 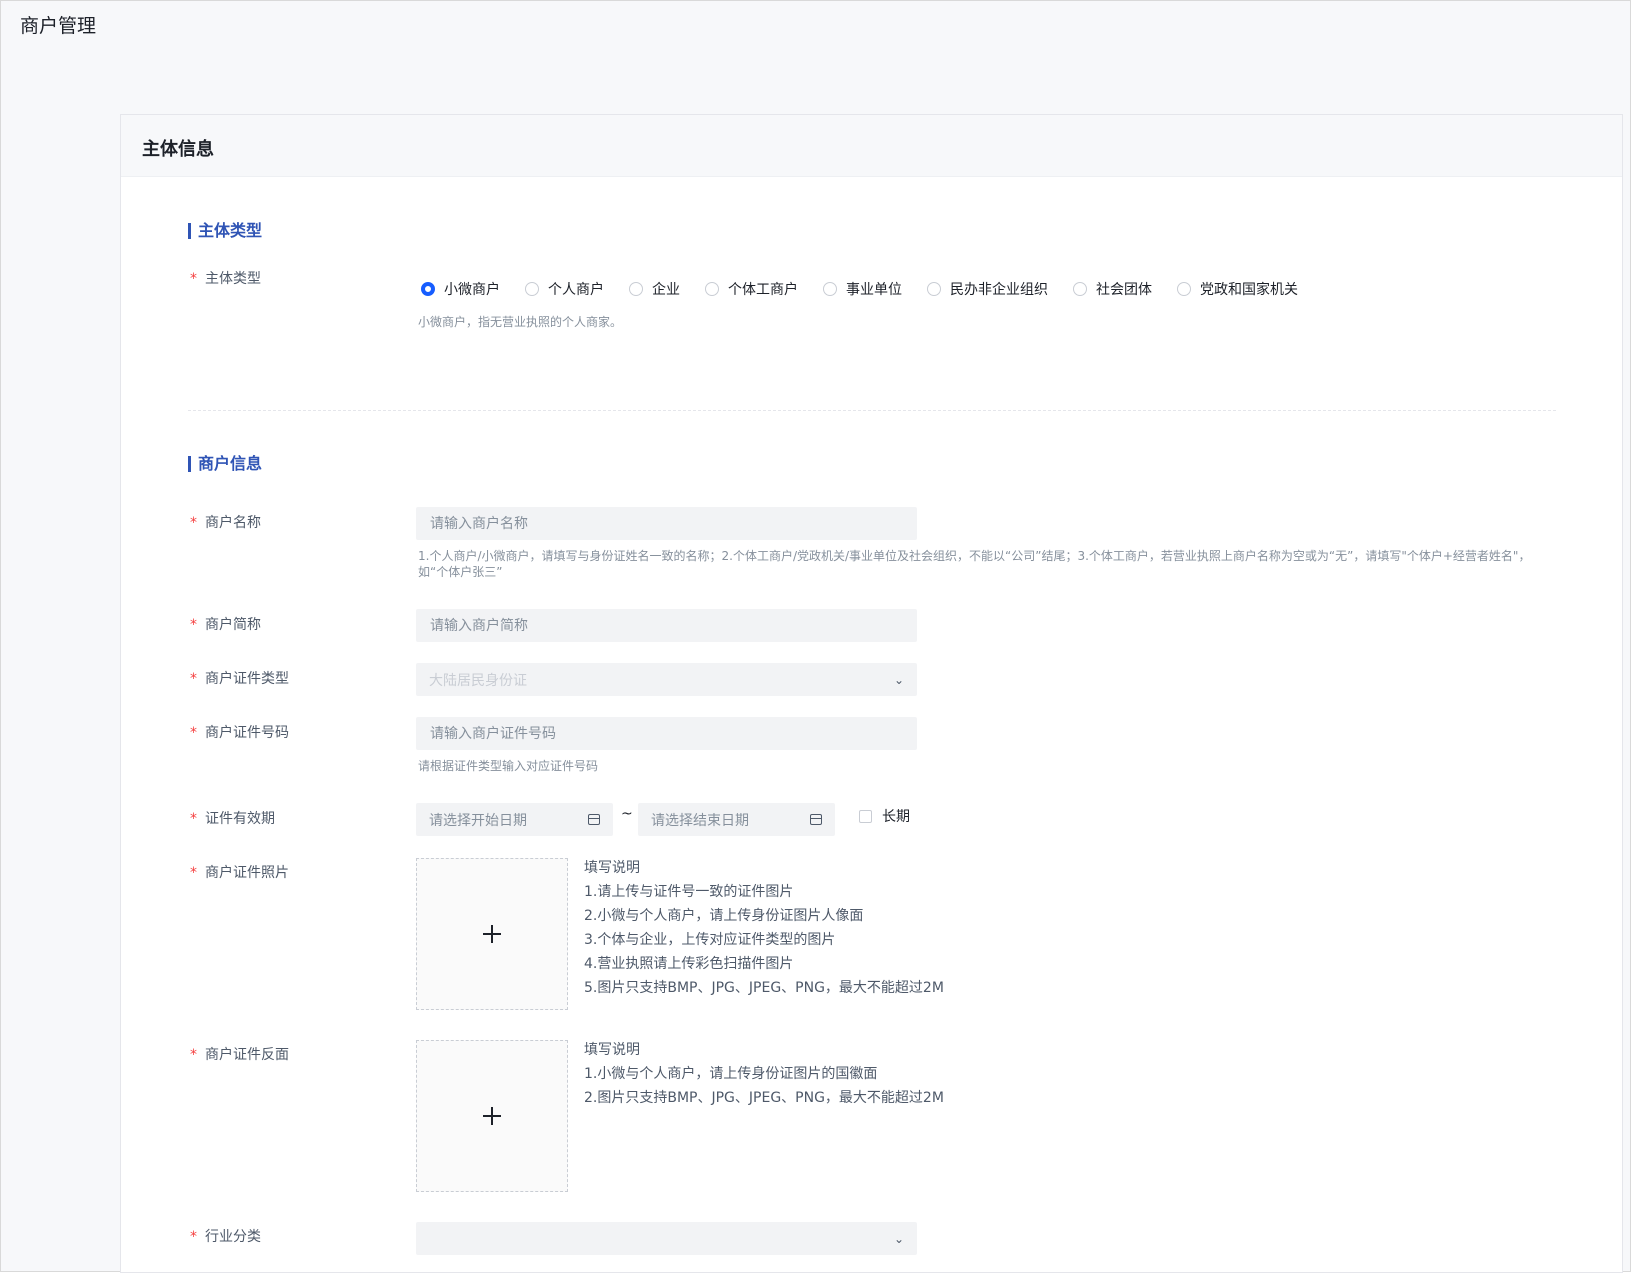 What do you see at coordinates (514, 819) in the screenshot?
I see `start-date-picker: 请选择开始日期` at bounding box center [514, 819].